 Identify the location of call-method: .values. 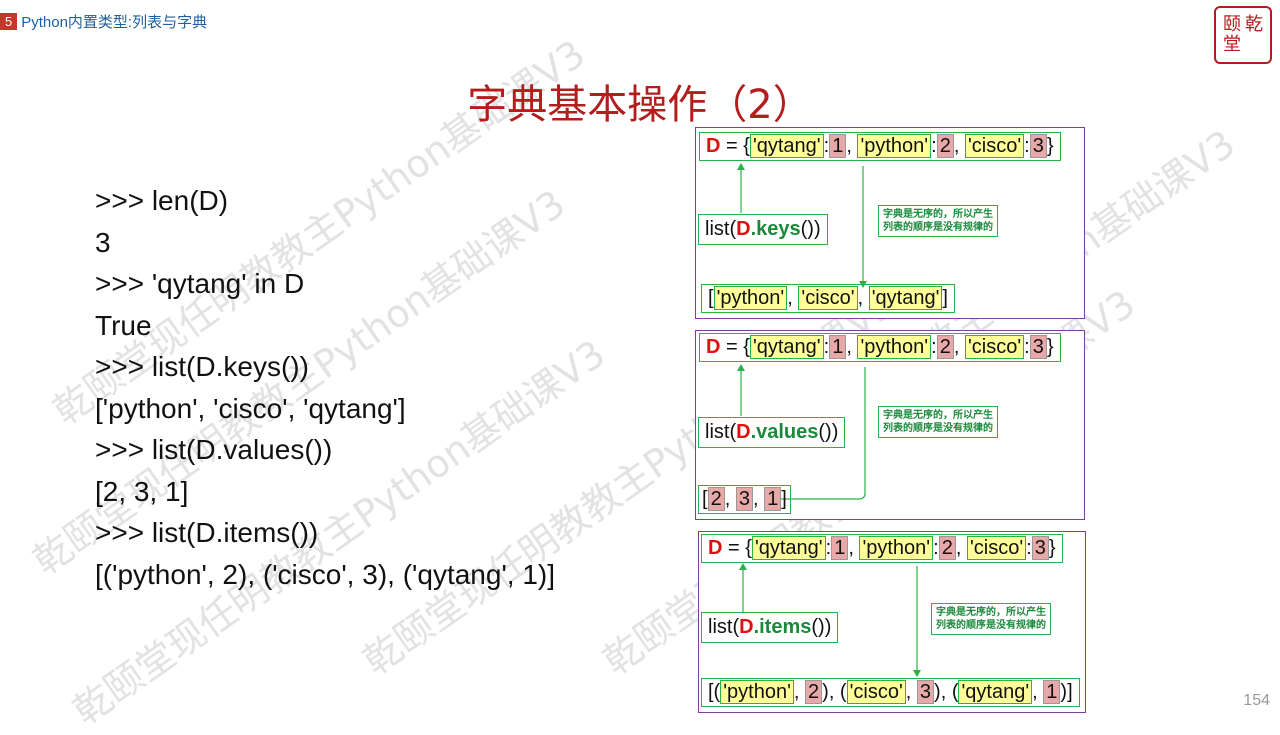
(784, 432).